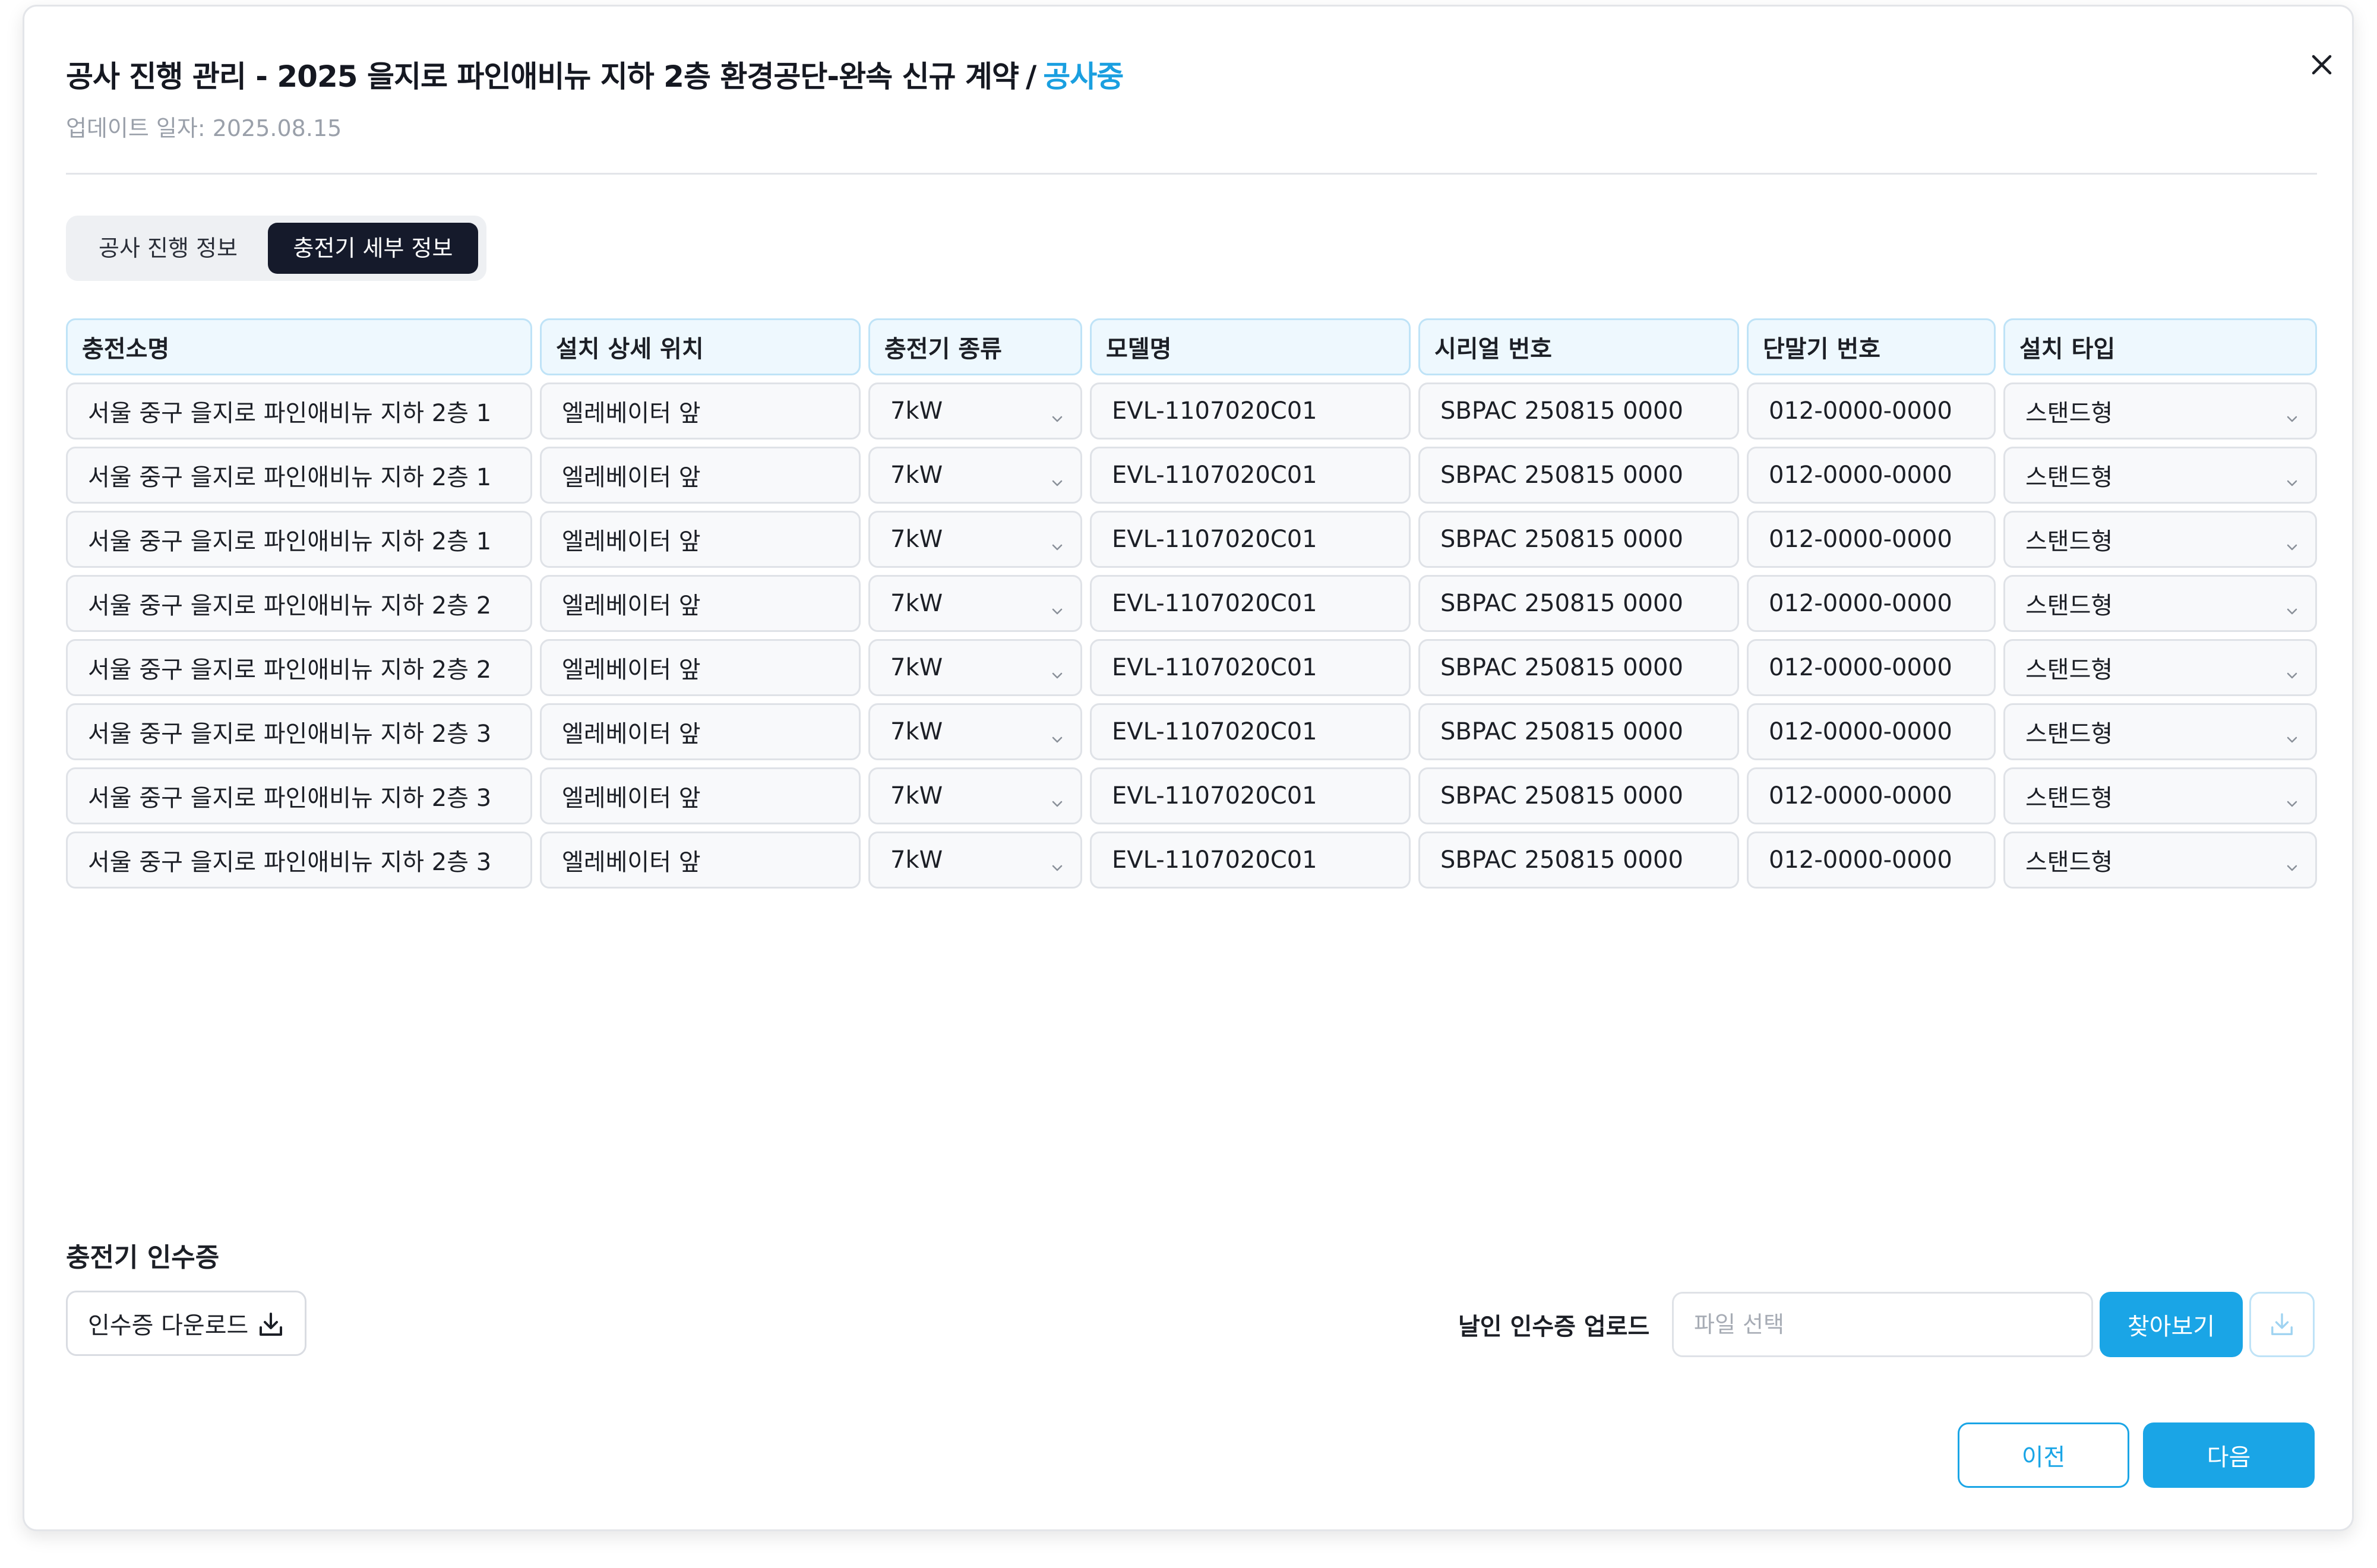 This screenshot has width=2377, height=1568. Describe the element at coordinates (2322, 64) in the screenshot. I see `close-button` at that location.